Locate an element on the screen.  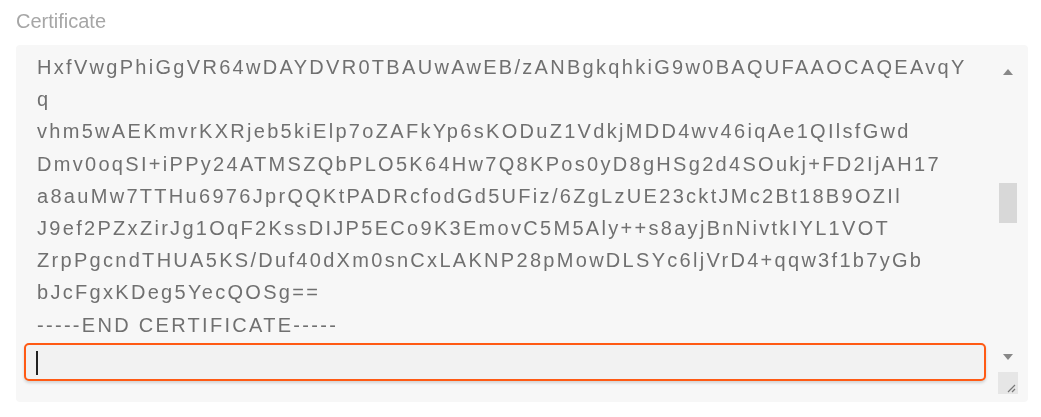
certificate-text-line: -----END CERTIFICATE----- is located at coordinates (188, 325).